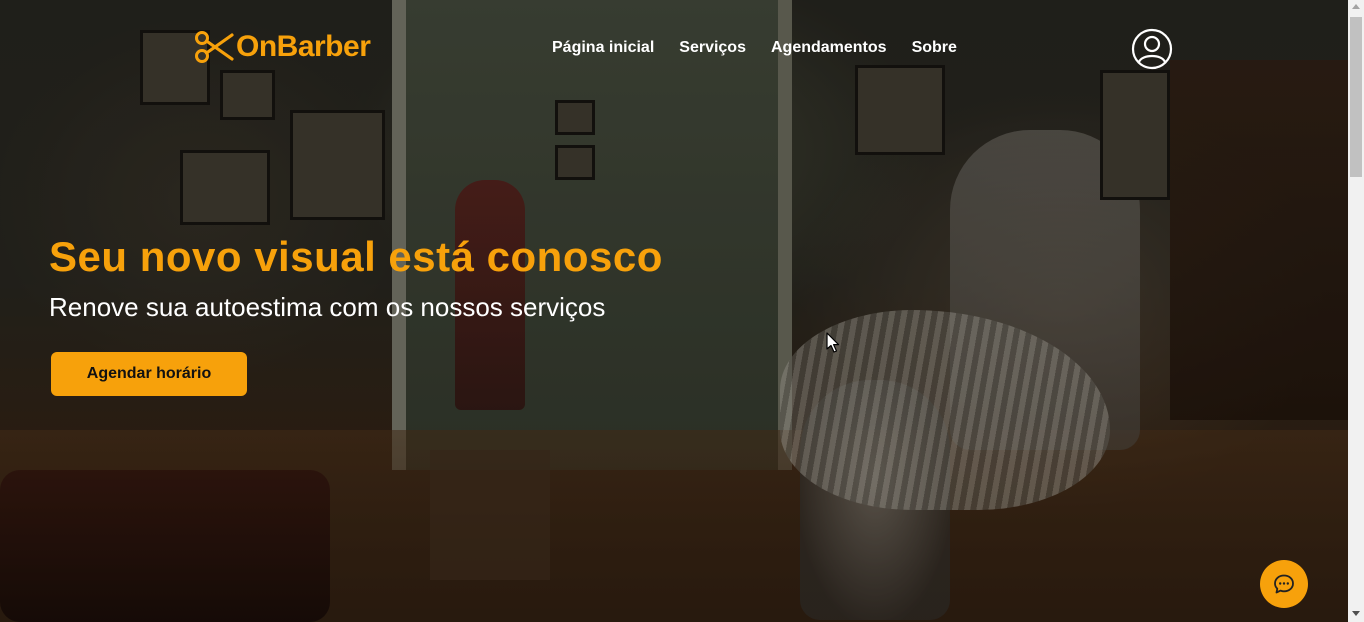  Describe the element at coordinates (1356, 97) in the screenshot. I see `scrollbar-thumb` at that location.